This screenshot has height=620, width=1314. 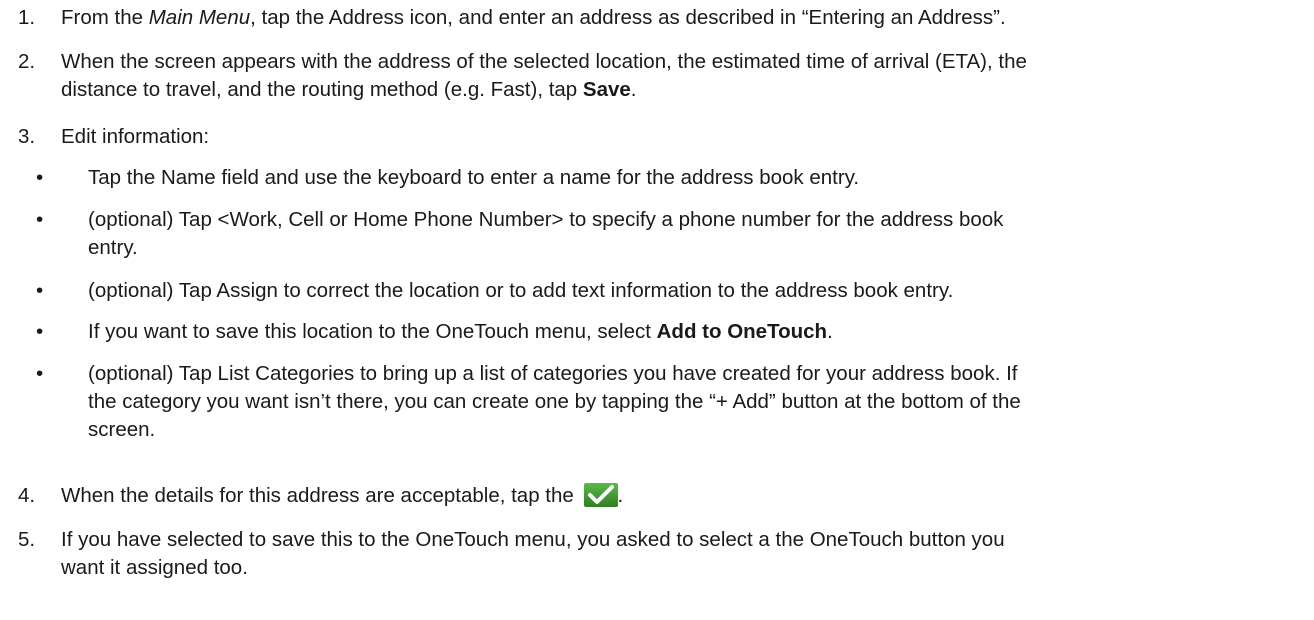 What do you see at coordinates (27, 136) in the screenshot?
I see `step-number: 3.` at bounding box center [27, 136].